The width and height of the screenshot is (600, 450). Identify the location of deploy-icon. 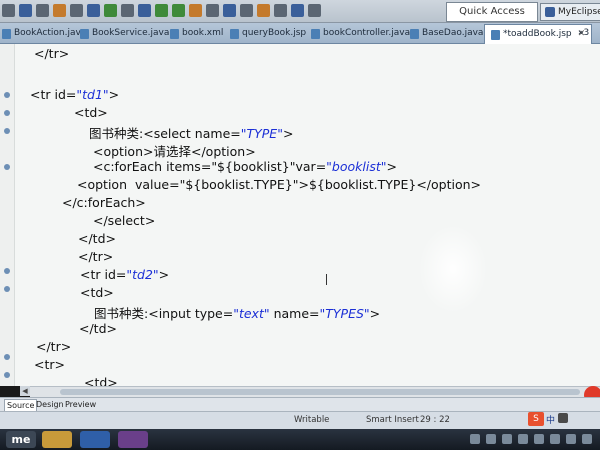
(93, 10).